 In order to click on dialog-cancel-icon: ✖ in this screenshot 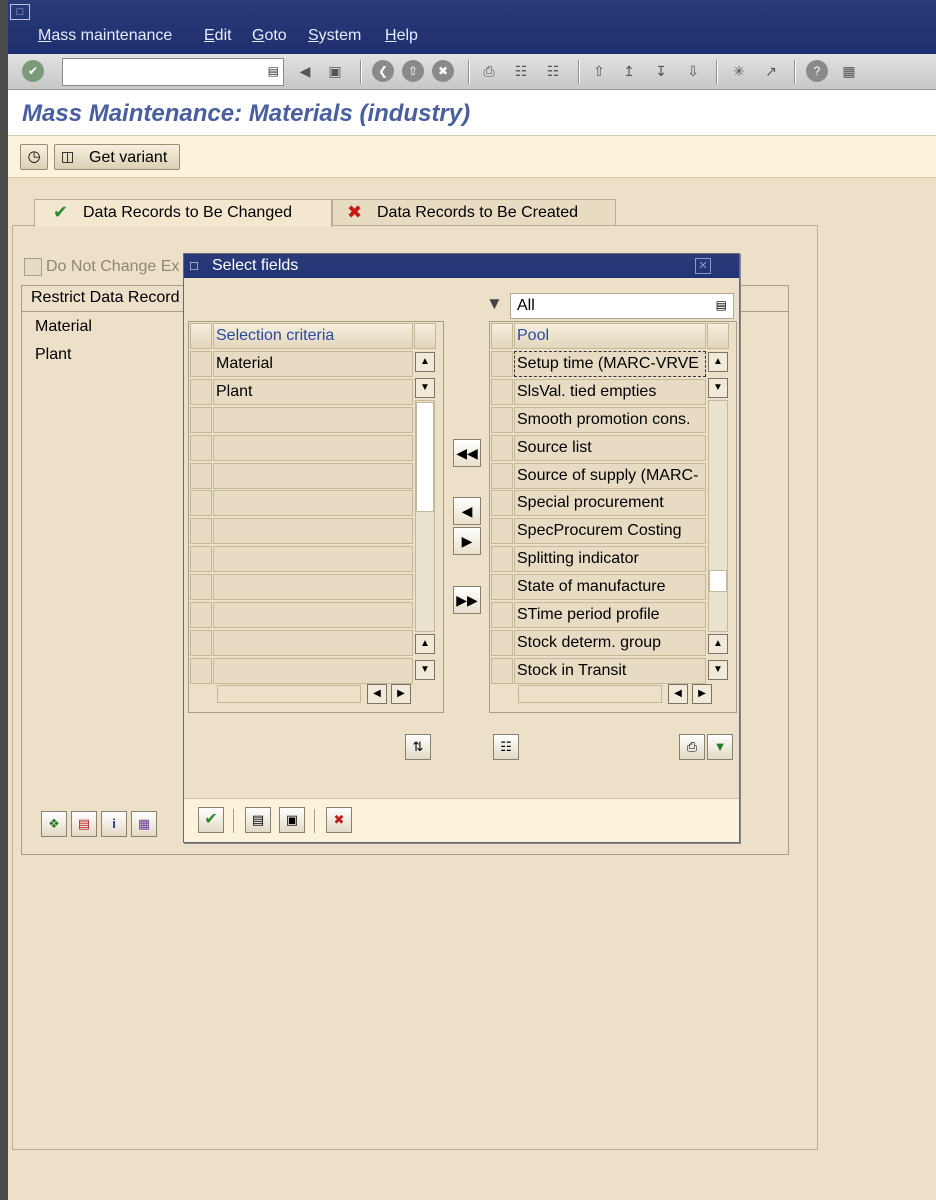, I will do `click(339, 820)`.